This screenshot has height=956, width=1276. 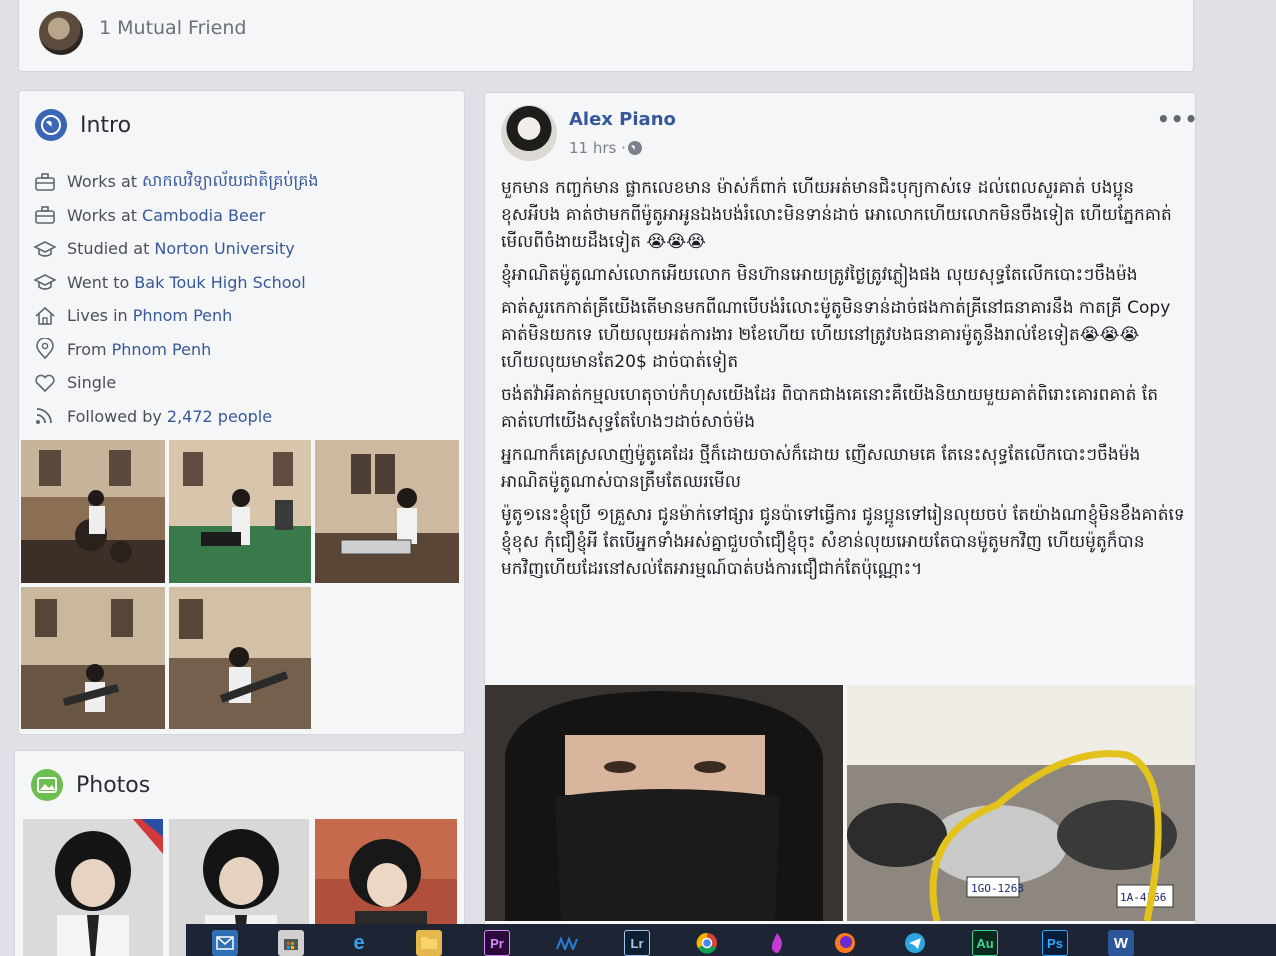 What do you see at coordinates (243, 350) in the screenshot?
I see `intro-from: From Phnom Penh` at bounding box center [243, 350].